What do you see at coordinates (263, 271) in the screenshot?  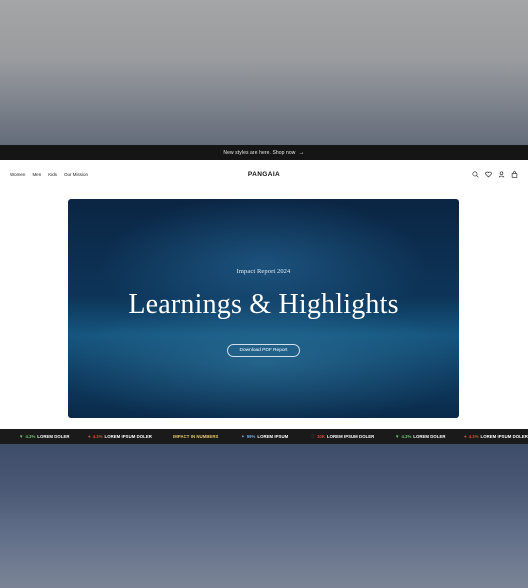 I see `hero-eyebrow: Impact Report 2024` at bounding box center [263, 271].